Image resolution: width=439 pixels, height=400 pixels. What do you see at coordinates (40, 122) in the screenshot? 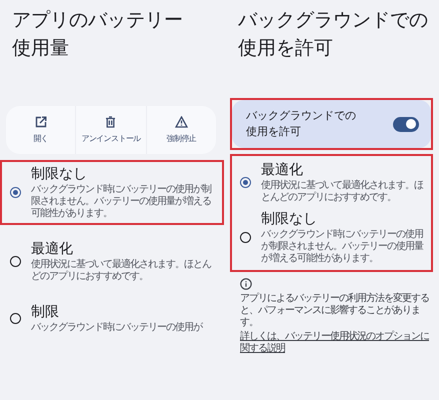
I see `open-external-icon` at bounding box center [40, 122].